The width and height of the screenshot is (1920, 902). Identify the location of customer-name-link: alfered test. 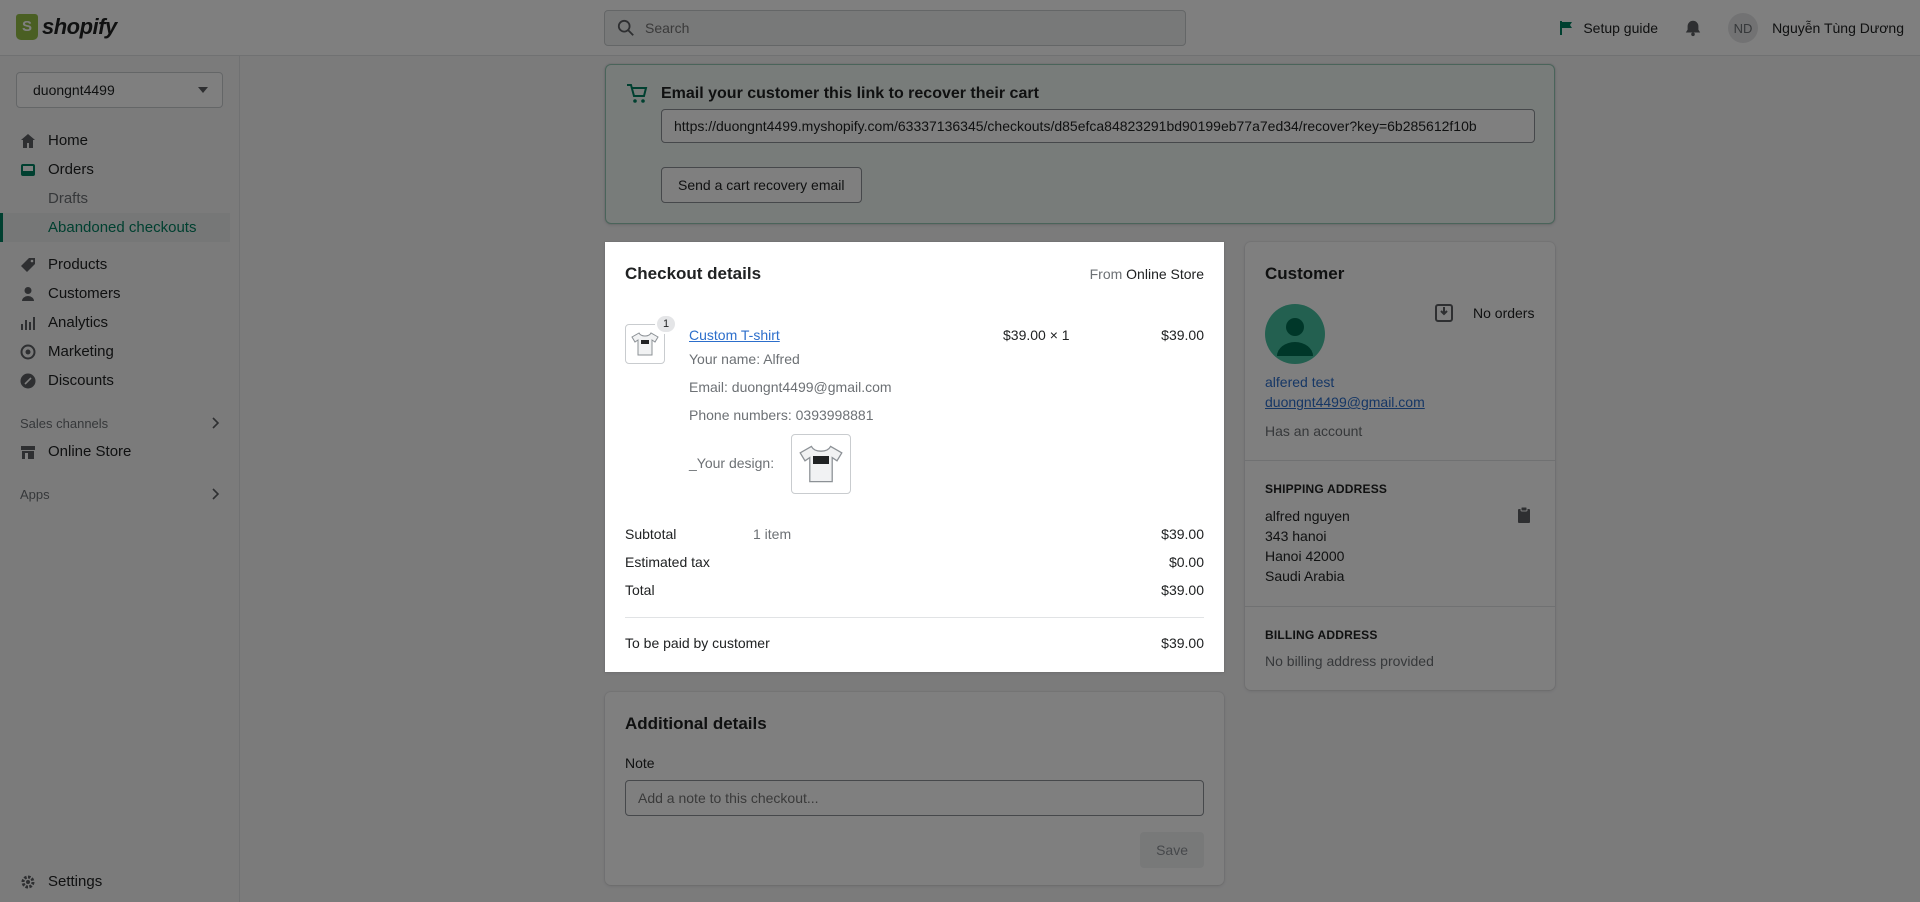
(1299, 382).